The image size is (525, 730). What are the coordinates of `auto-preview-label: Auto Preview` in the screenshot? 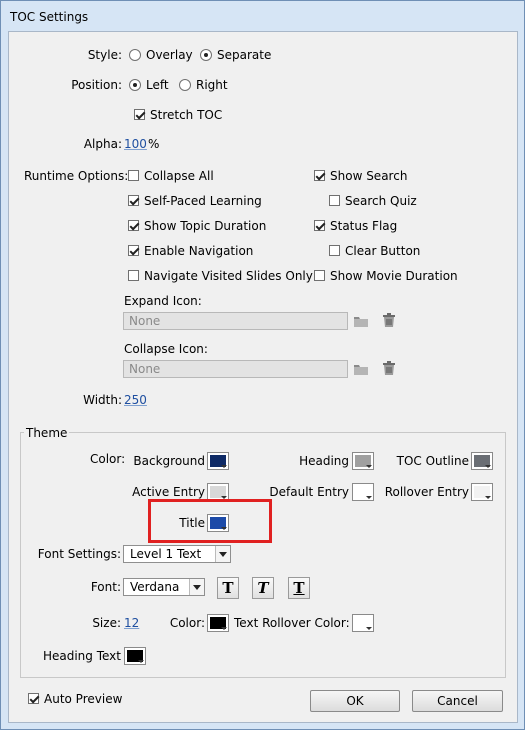 It's located at (83, 699).